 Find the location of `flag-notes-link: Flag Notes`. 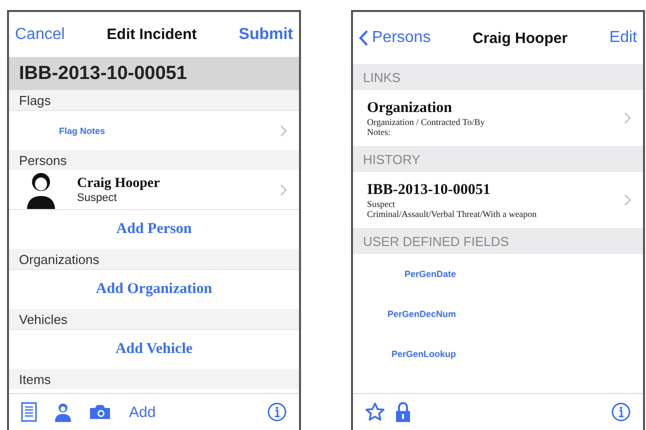

flag-notes-link: Flag Notes is located at coordinates (82, 131).